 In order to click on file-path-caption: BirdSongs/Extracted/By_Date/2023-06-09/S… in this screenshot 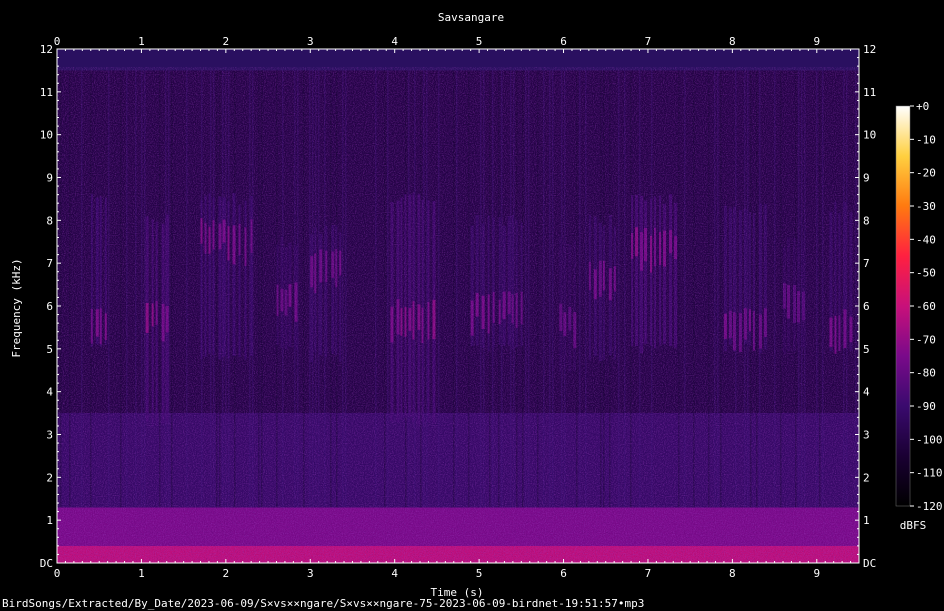, I will do `click(323, 603)`.